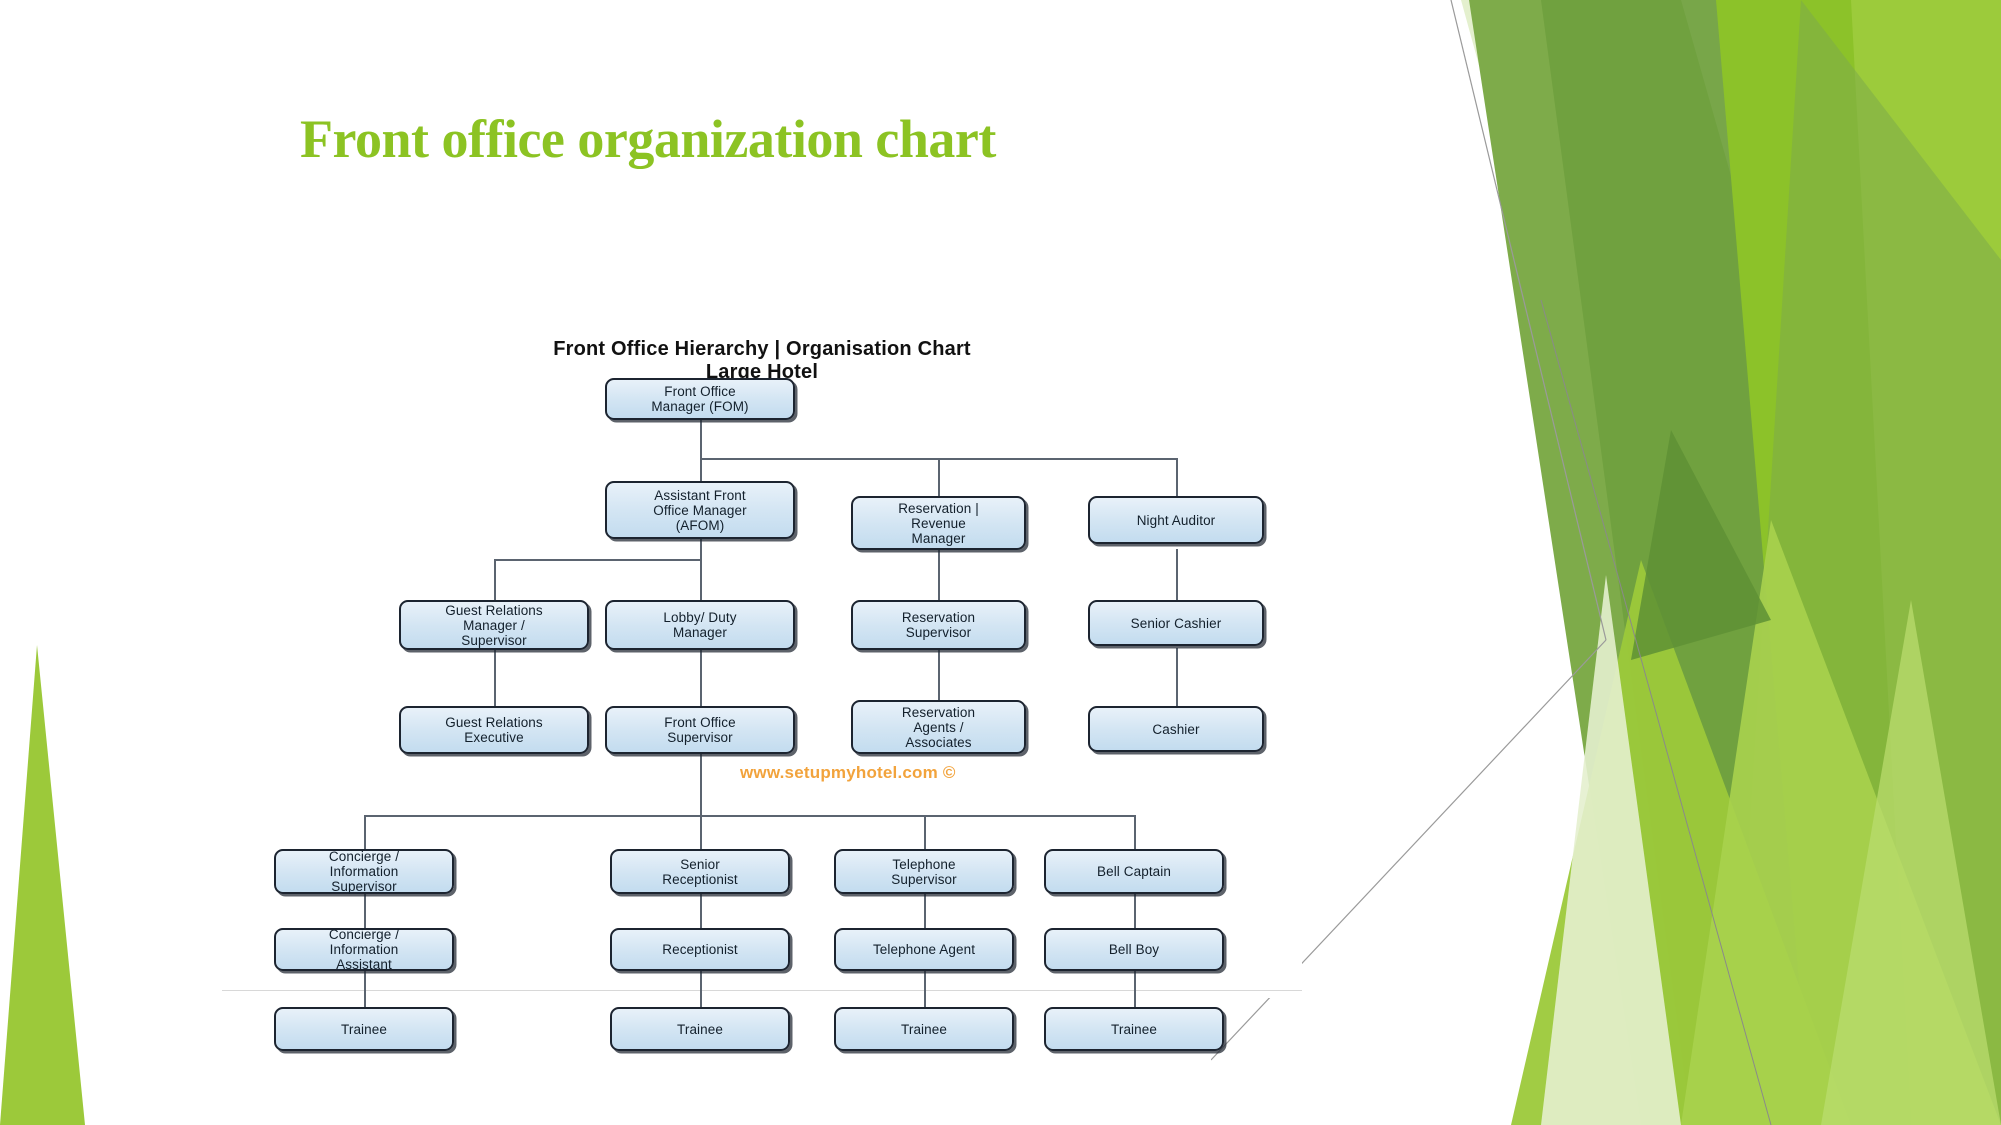 Image resolution: width=2001 pixels, height=1125 pixels. I want to click on node-telephone-agent: Telephone Agent, so click(924, 949).